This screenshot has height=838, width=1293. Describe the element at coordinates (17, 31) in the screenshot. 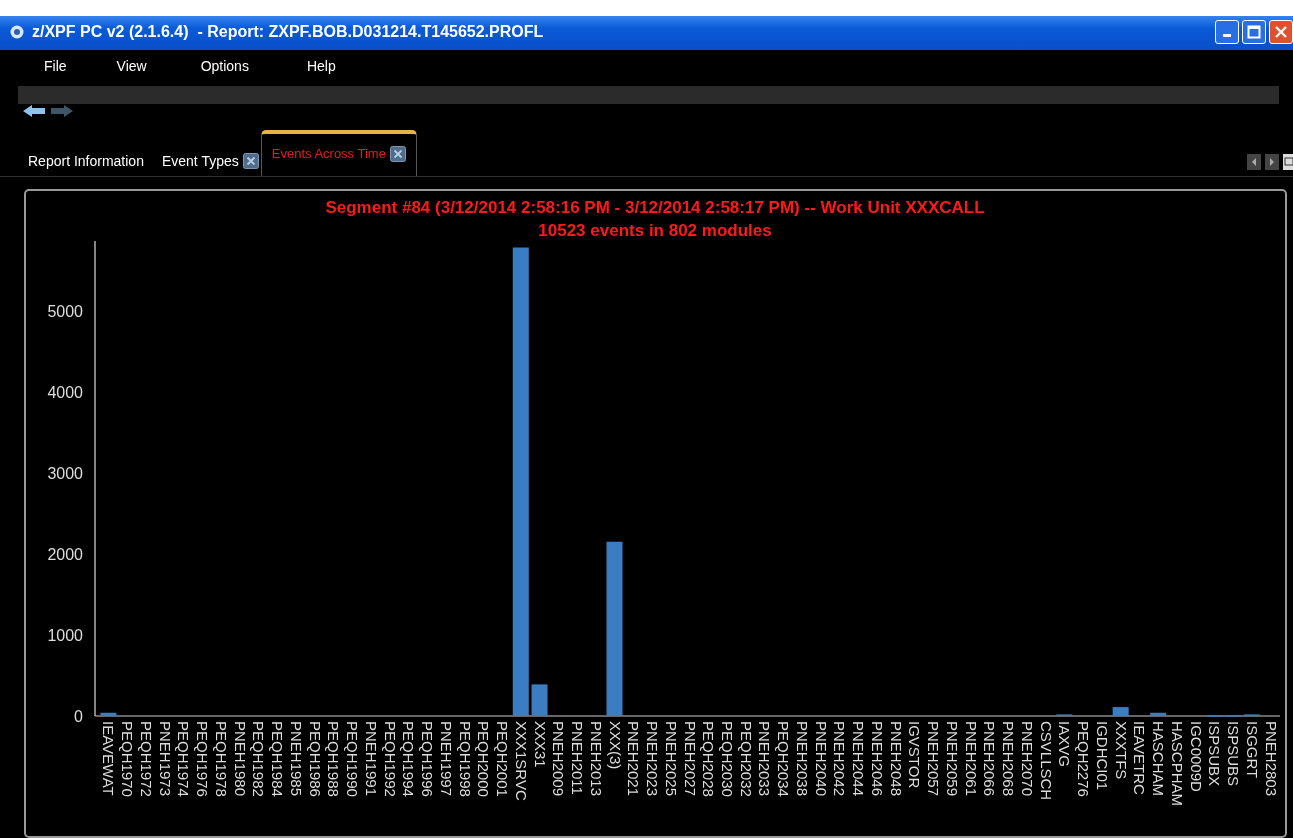

I see `app-icon` at that location.